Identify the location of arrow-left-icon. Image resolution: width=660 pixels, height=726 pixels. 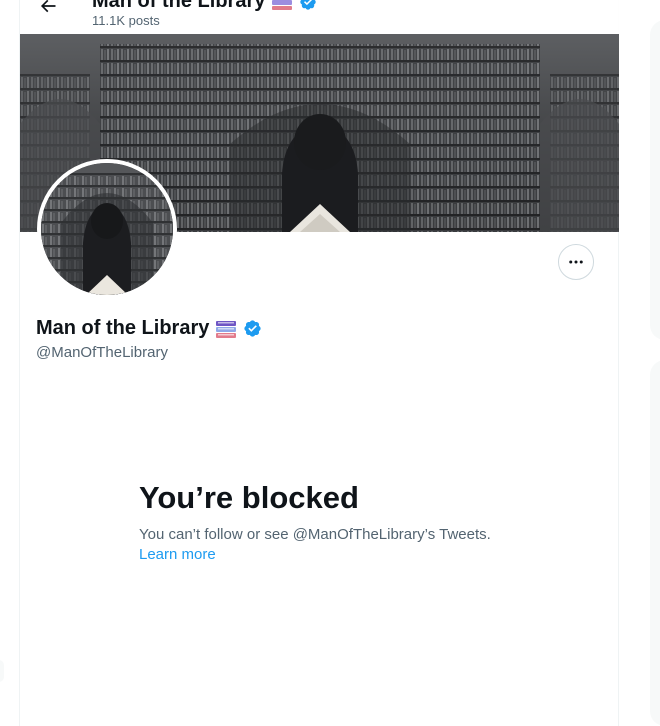
(48, 6).